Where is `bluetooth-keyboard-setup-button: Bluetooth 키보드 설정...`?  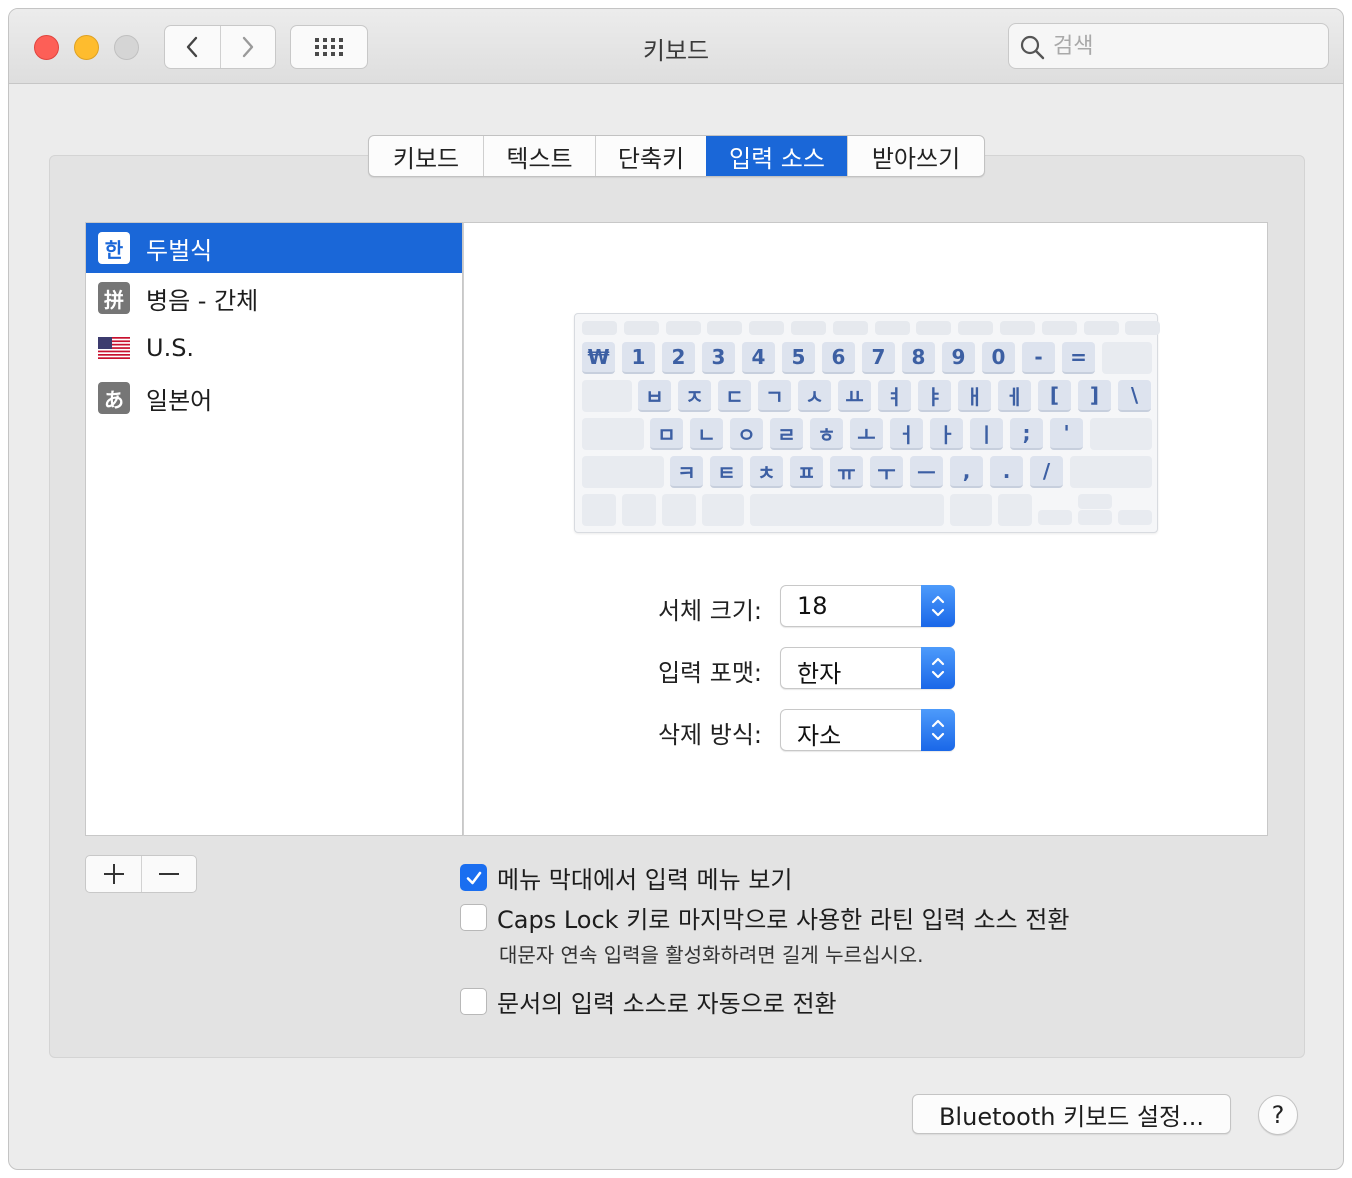
bluetooth-keyboard-setup-button: Bluetooth 키보드 설정... is located at coordinates (1071, 1114).